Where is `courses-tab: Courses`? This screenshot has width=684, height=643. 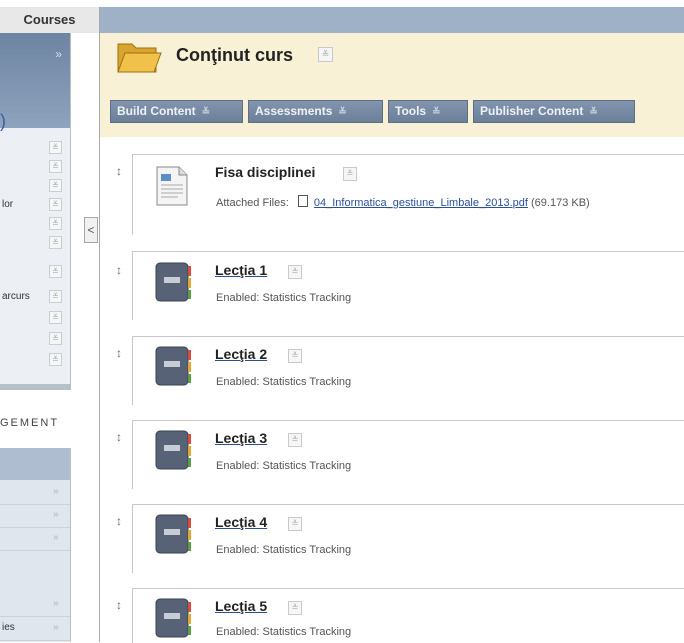
courses-tab: Courses is located at coordinates (50, 20).